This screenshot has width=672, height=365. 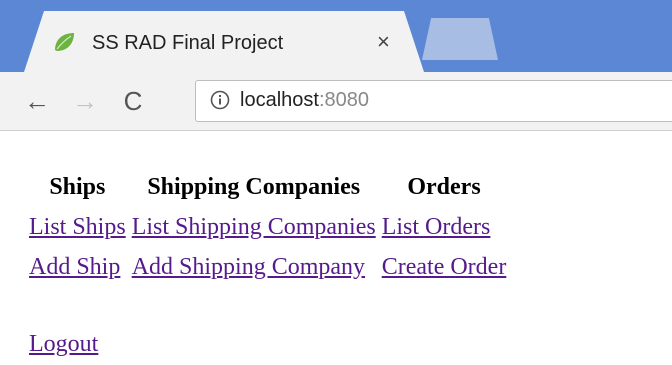 What do you see at coordinates (254, 186) in the screenshot?
I see `header-shipping-companies: Shipping Companies` at bounding box center [254, 186].